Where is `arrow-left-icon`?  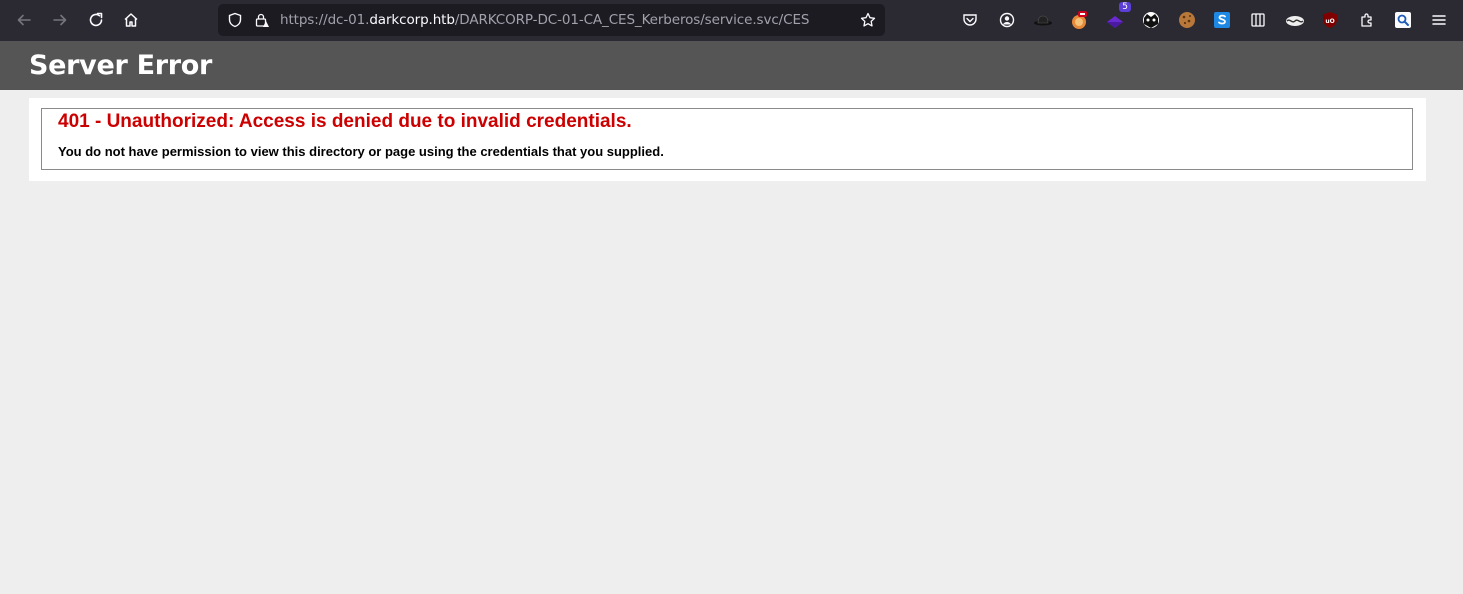 arrow-left-icon is located at coordinates (24, 20).